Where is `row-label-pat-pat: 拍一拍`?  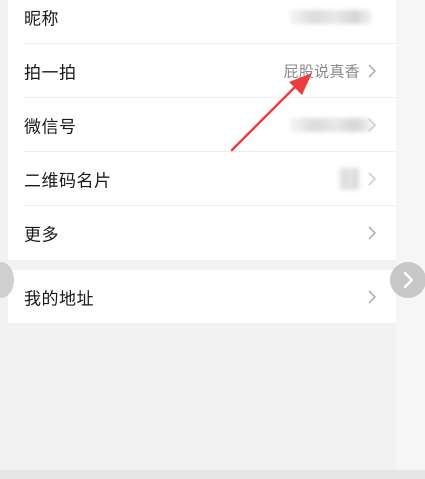 row-label-pat-pat: 拍一拍 is located at coordinates (50, 73).